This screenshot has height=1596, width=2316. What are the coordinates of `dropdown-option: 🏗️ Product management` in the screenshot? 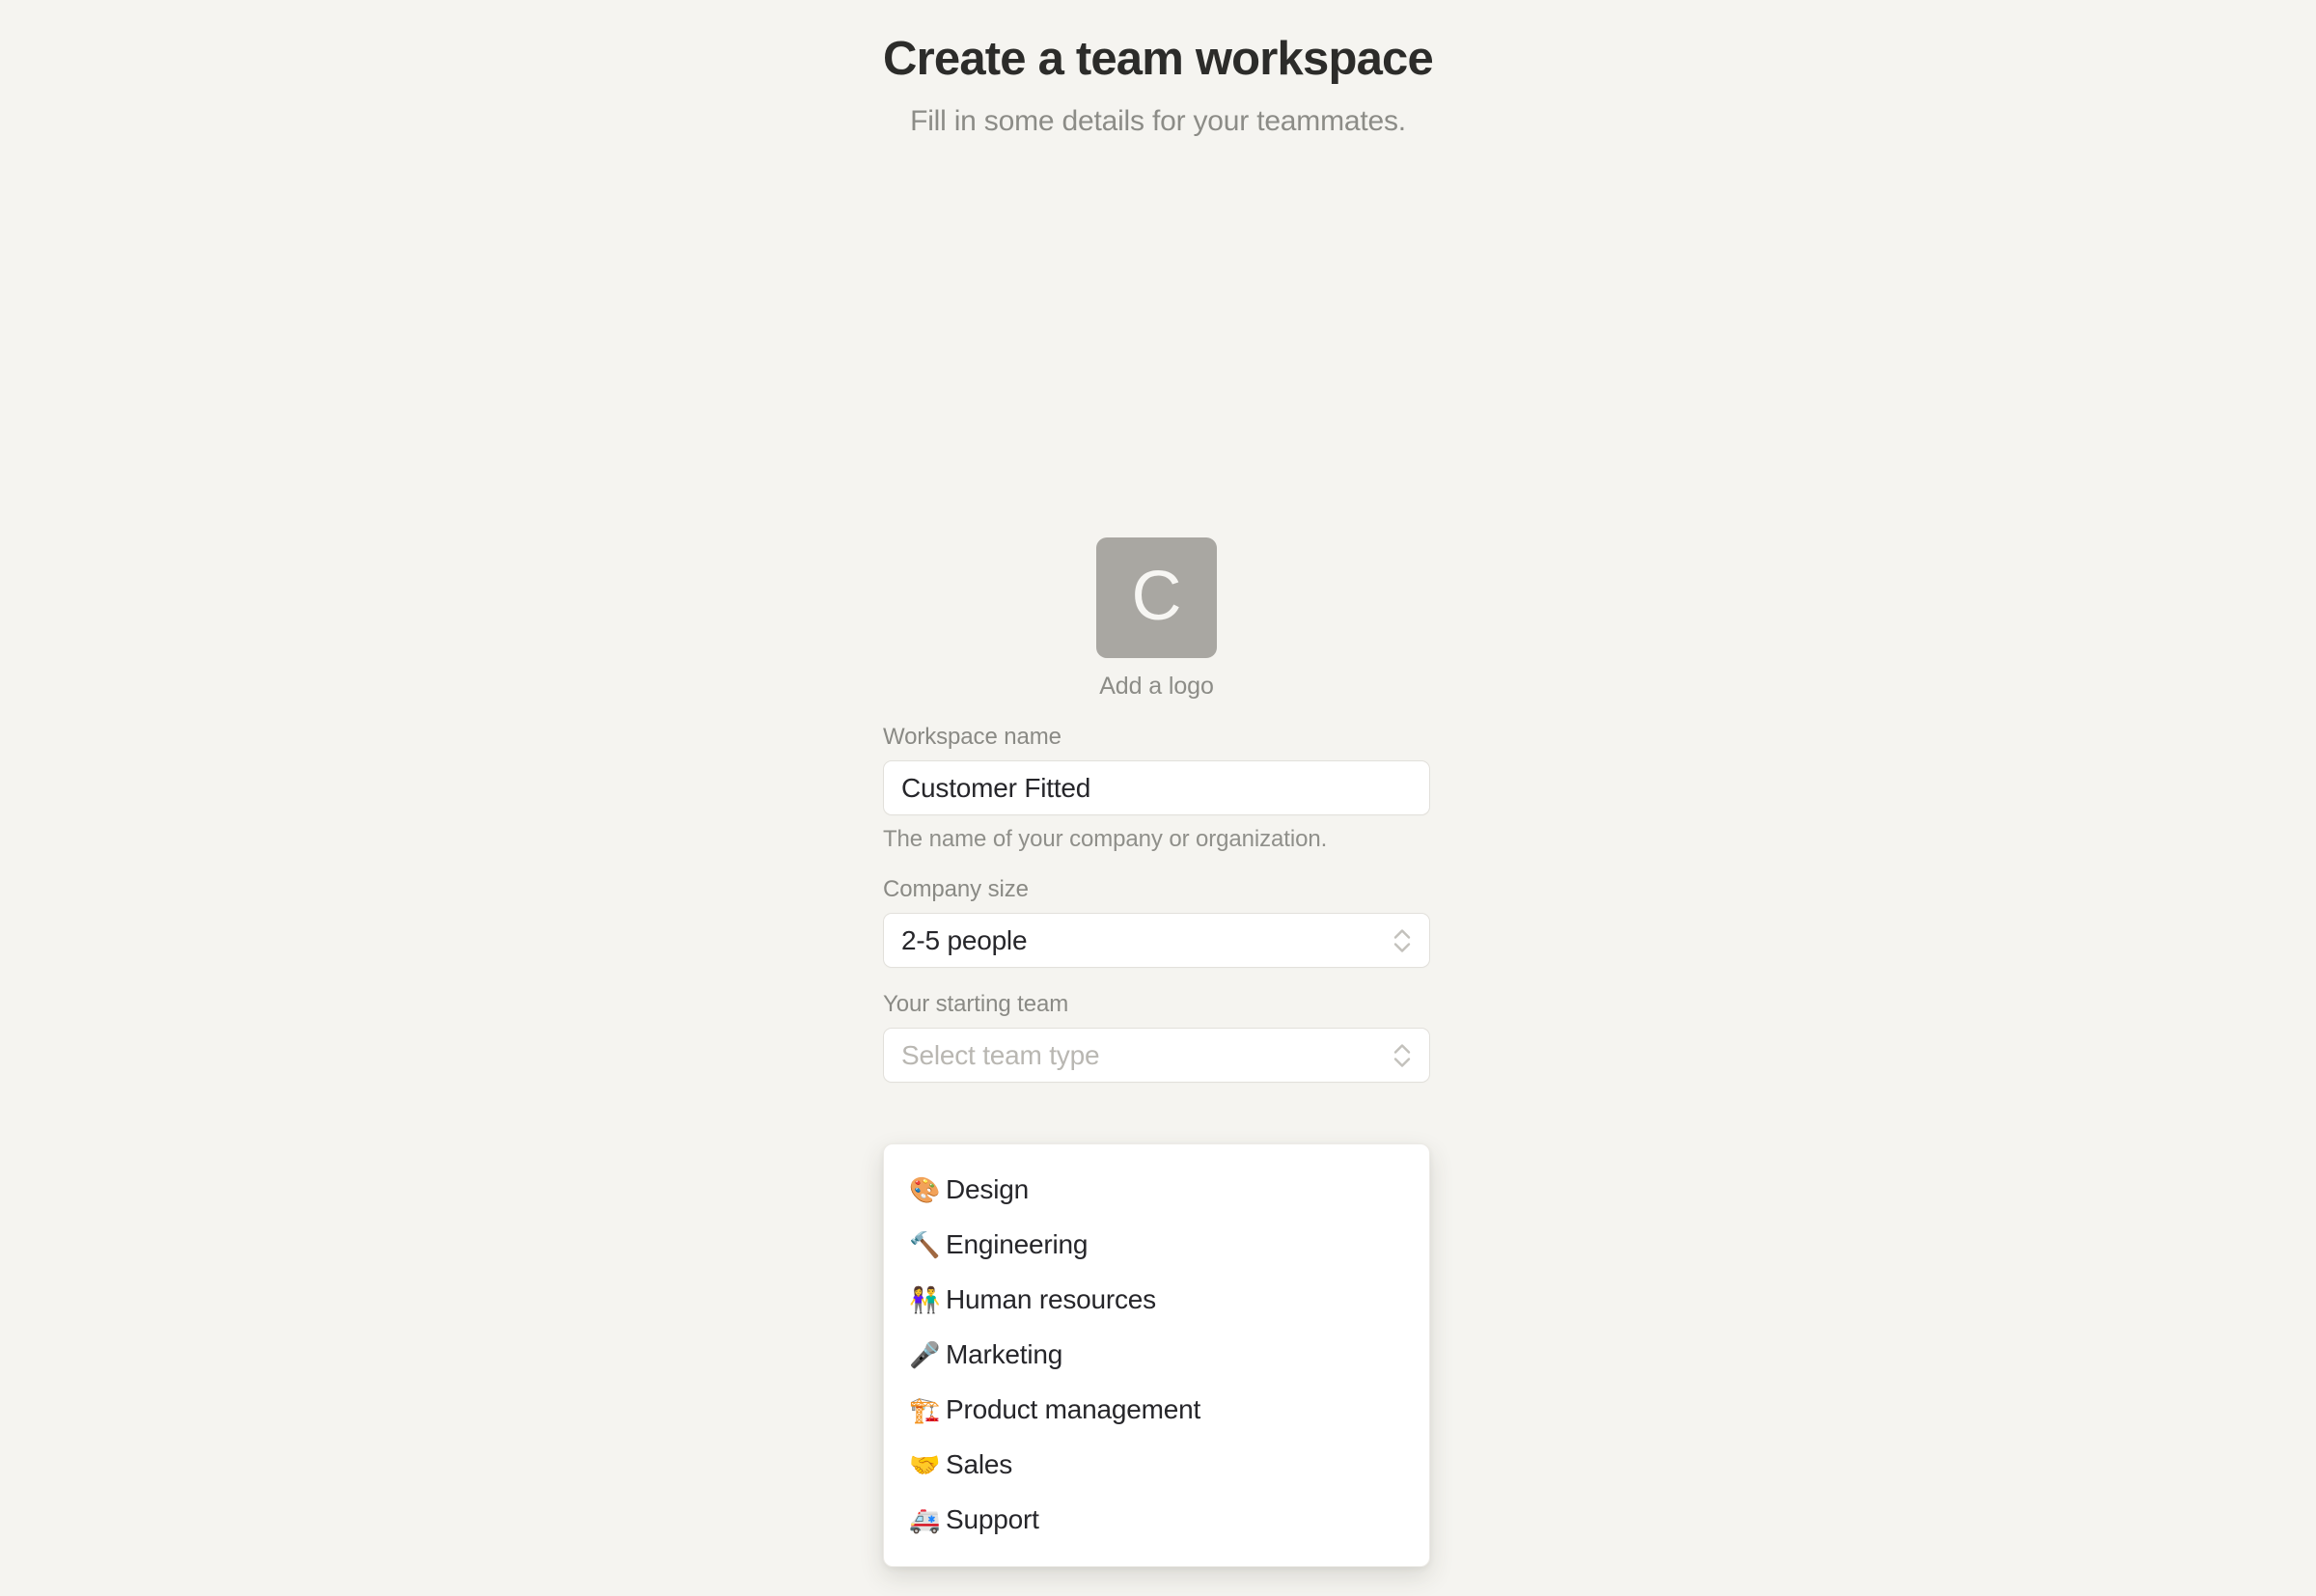 It's located at (1156, 1410).